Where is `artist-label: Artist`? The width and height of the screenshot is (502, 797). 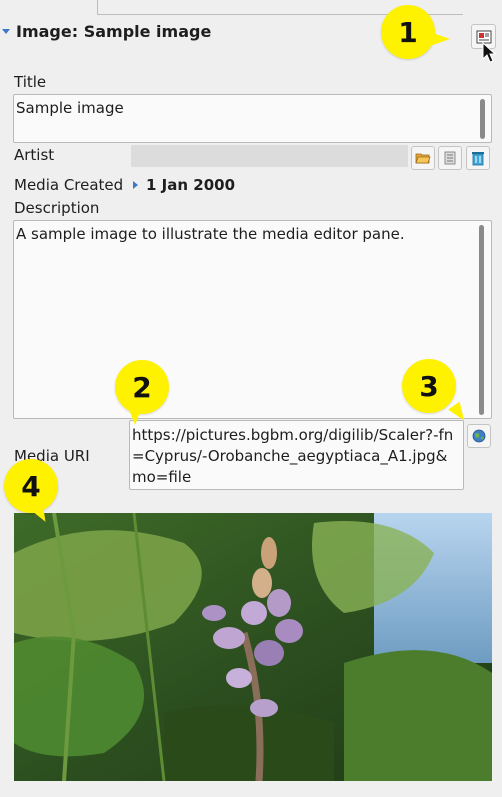
artist-label: Artist is located at coordinates (34, 155).